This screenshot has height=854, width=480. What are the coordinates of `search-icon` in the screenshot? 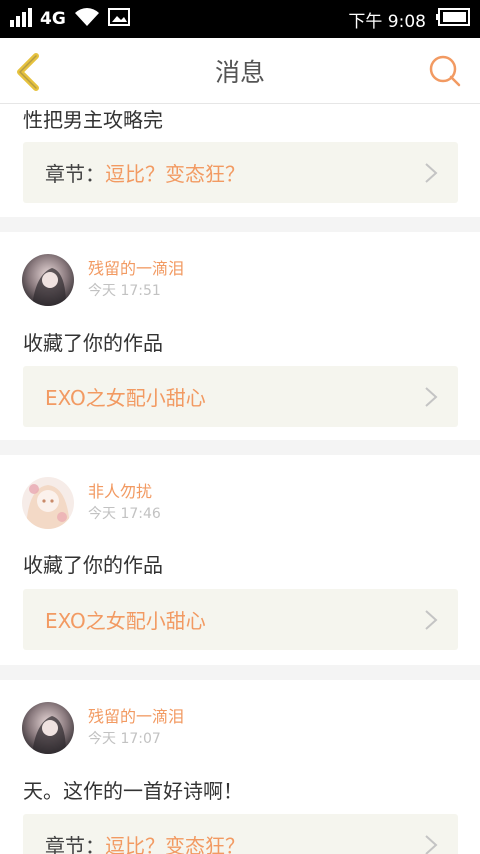 It's located at (445, 71).